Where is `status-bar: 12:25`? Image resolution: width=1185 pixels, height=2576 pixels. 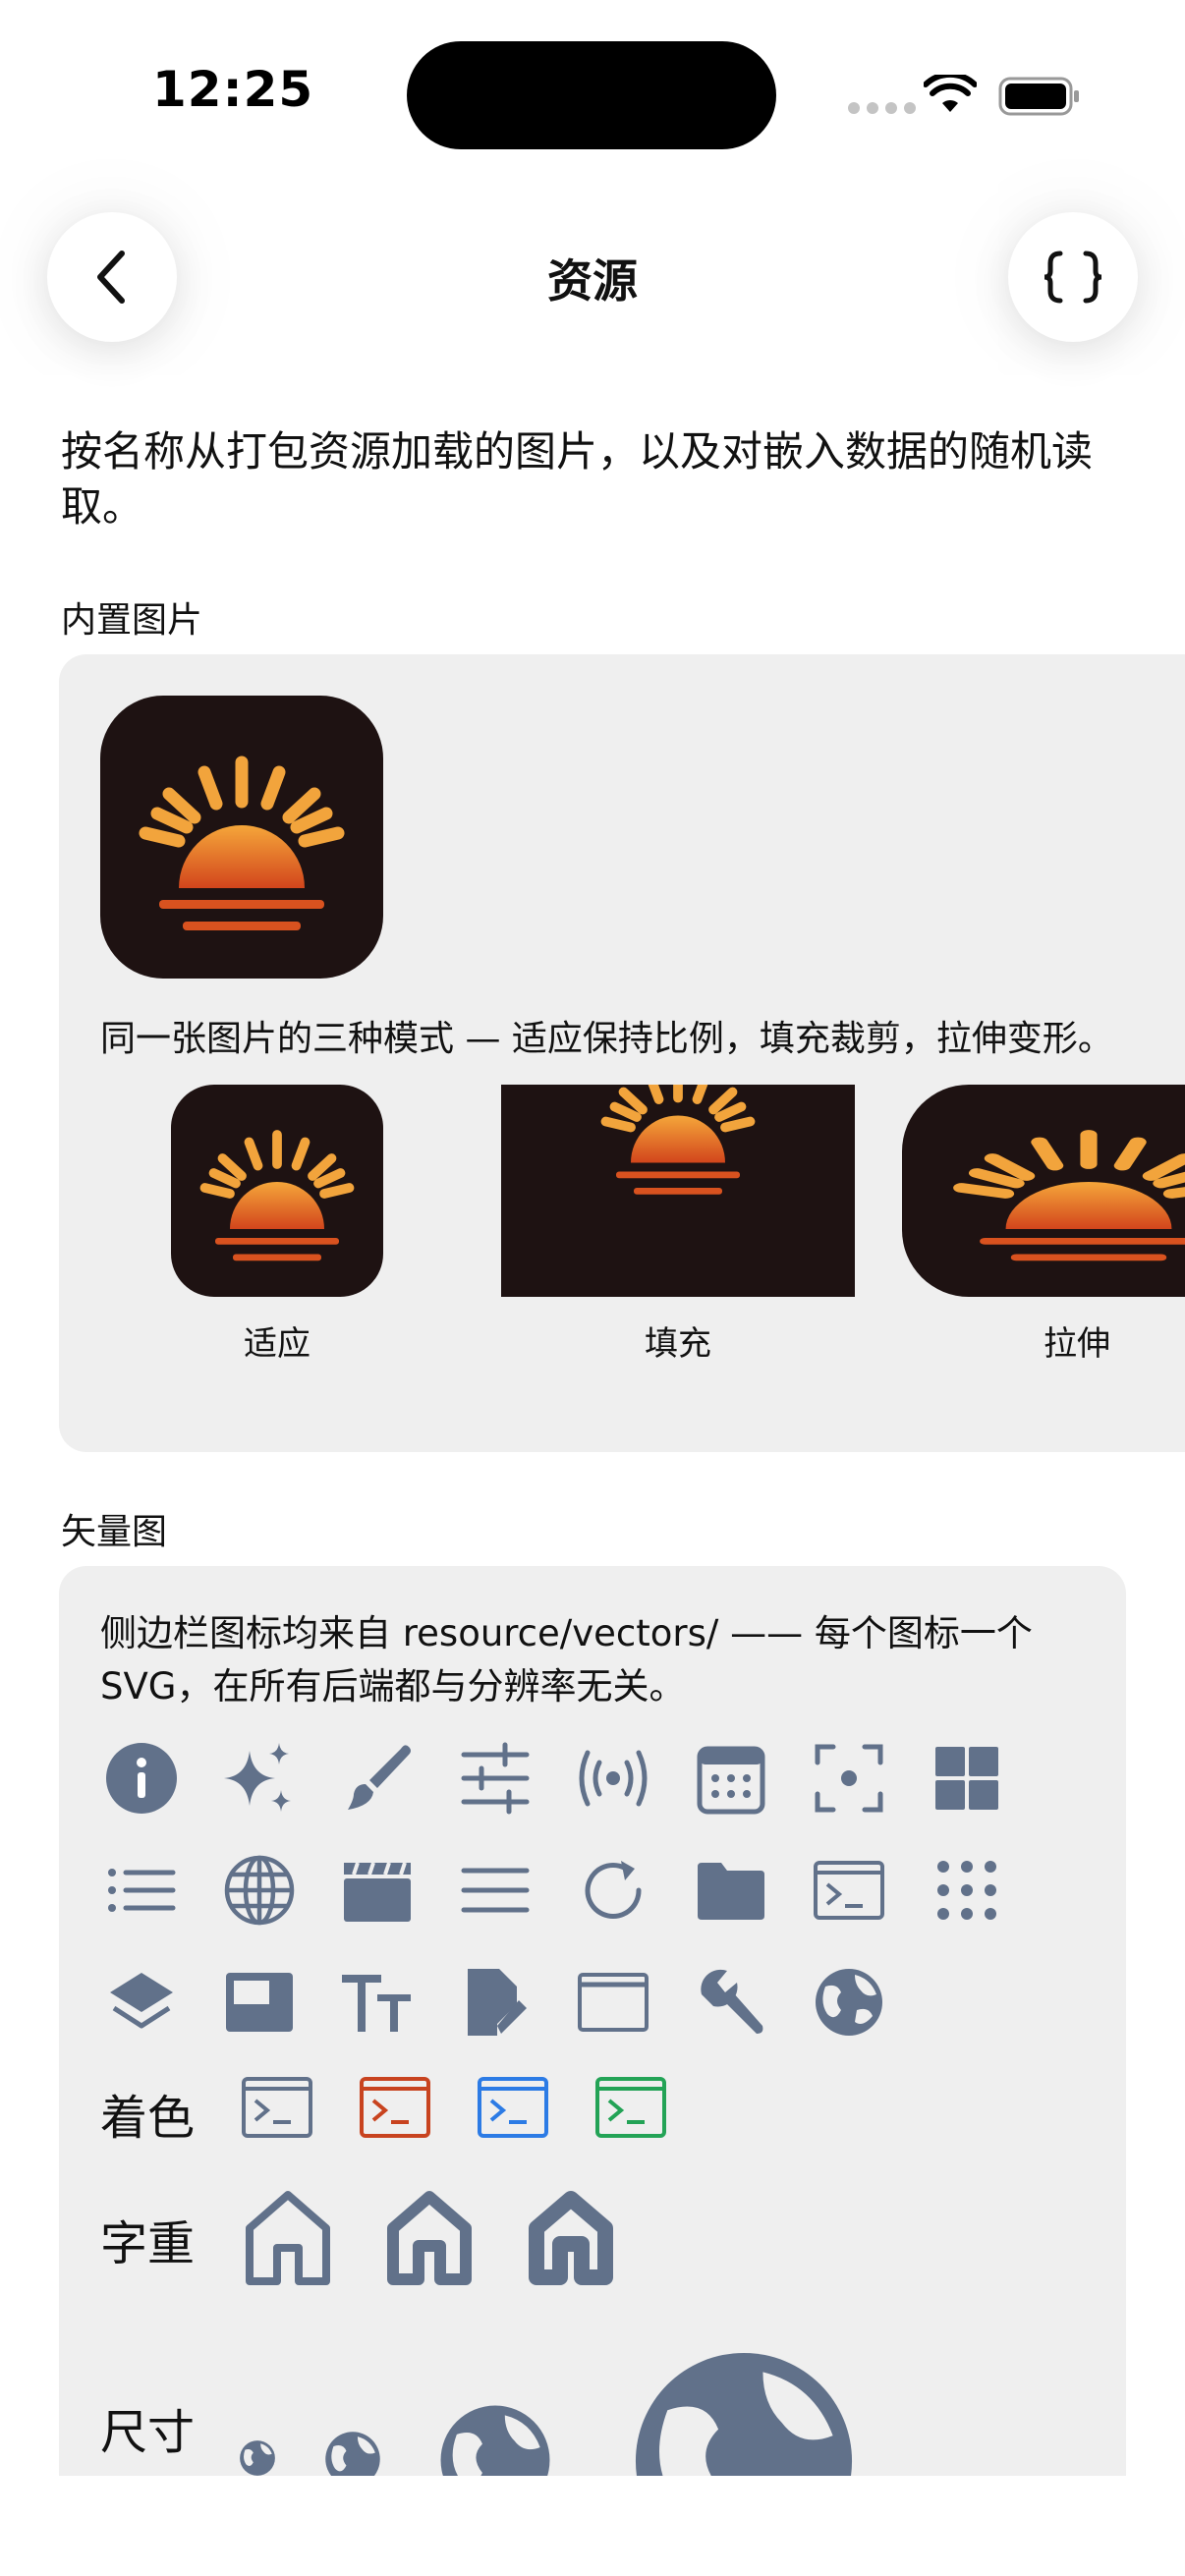
status-bar: 12:25 is located at coordinates (592, 93).